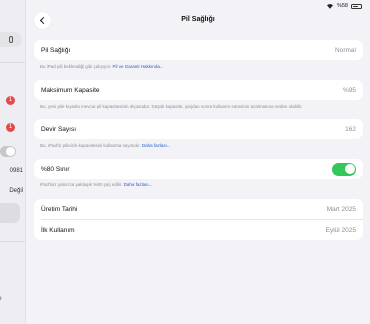 This screenshot has width=370, height=324. Describe the element at coordinates (76, 66) in the screenshot. I see `note-text: Bu iPad pili beklendiği gibi çalışıyor.` at that location.